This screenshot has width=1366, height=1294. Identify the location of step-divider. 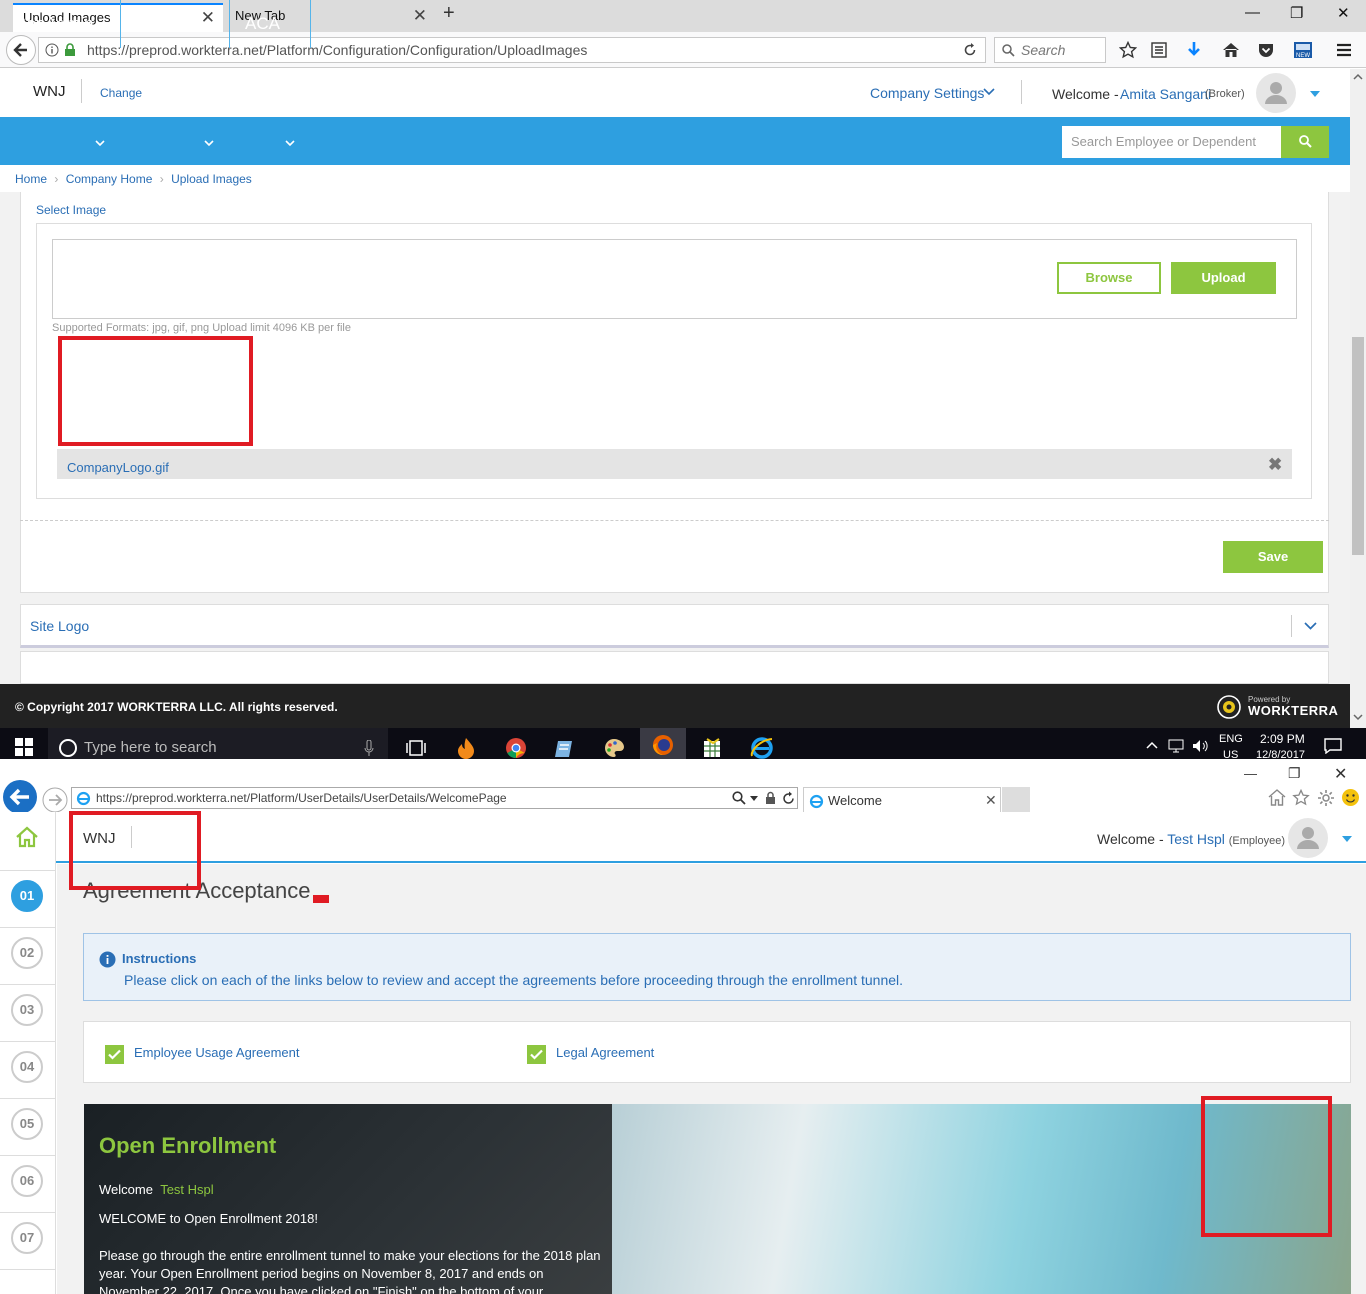
(28, 1155).